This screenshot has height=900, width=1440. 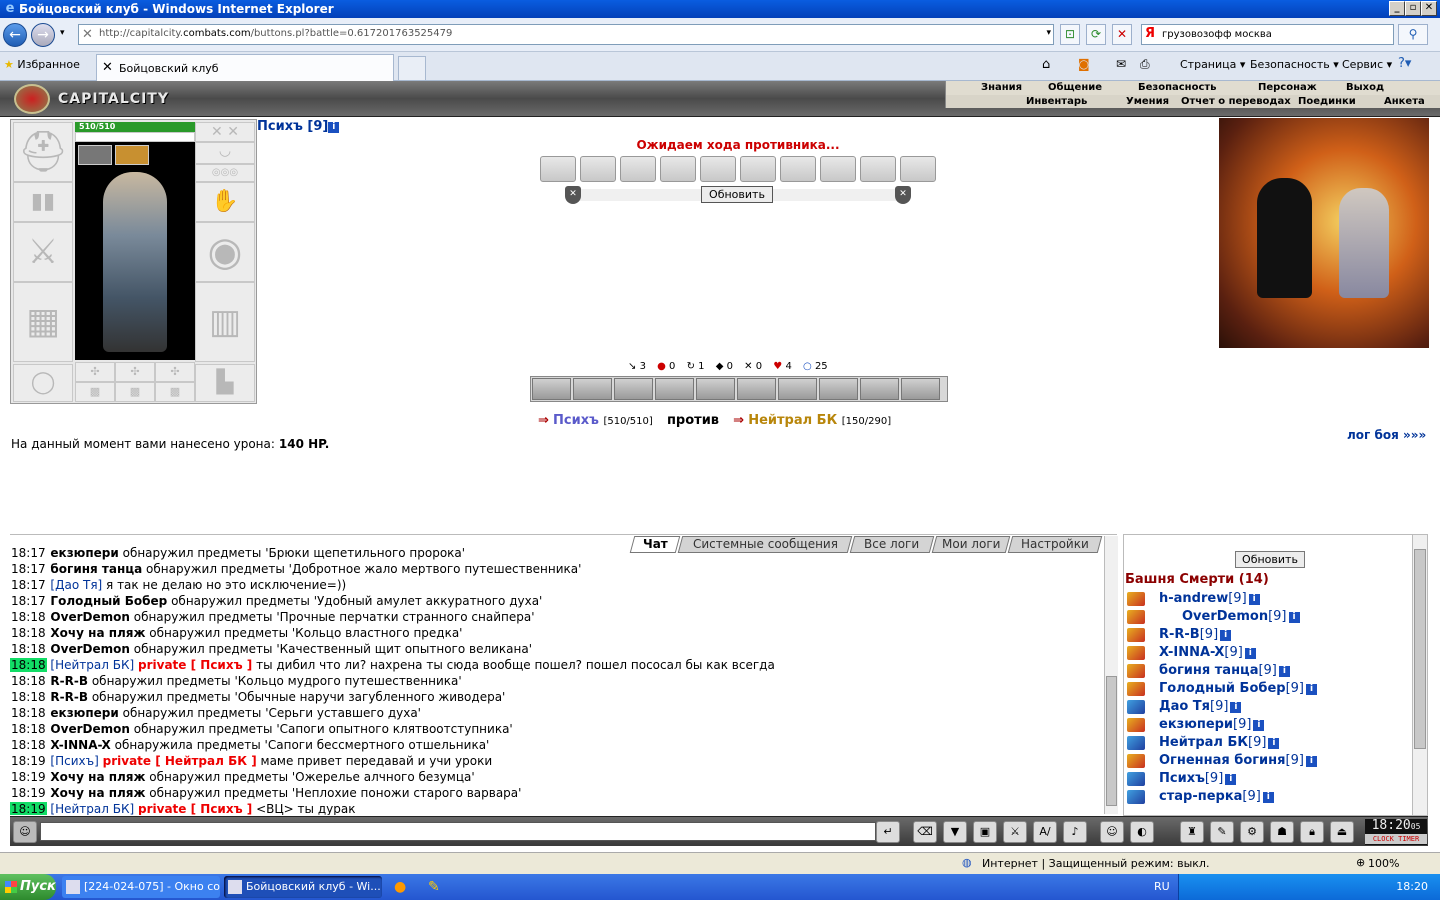 What do you see at coordinates (42, 64) in the screenshot?
I see `favorites-button: ★ Избранное` at bounding box center [42, 64].